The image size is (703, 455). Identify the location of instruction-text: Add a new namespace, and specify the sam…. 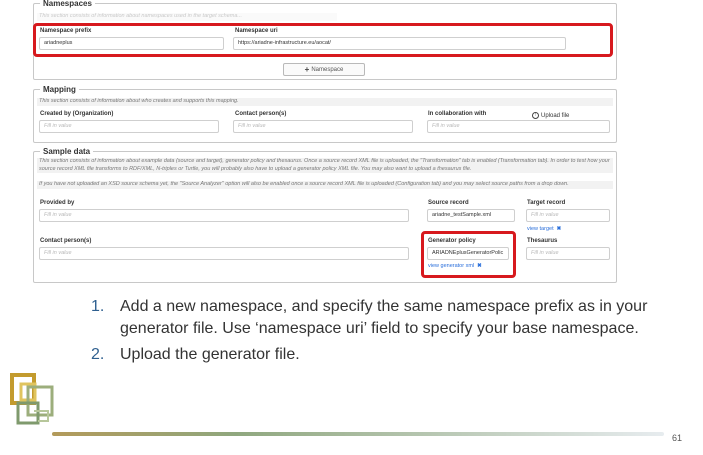
(384, 317).